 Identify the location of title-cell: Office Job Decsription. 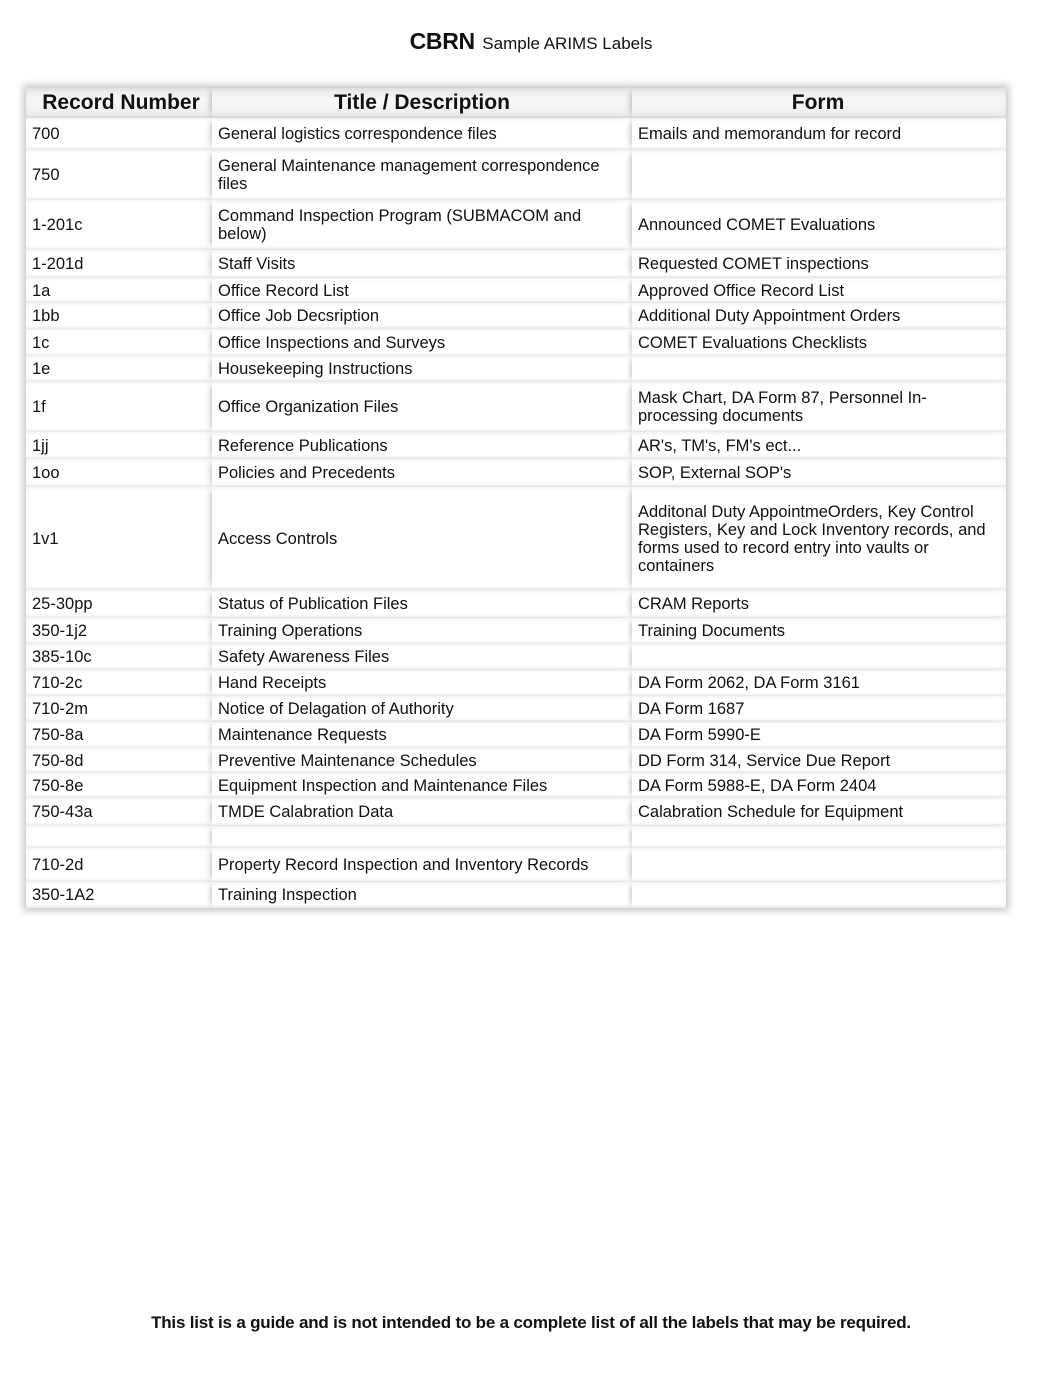
(422, 316).